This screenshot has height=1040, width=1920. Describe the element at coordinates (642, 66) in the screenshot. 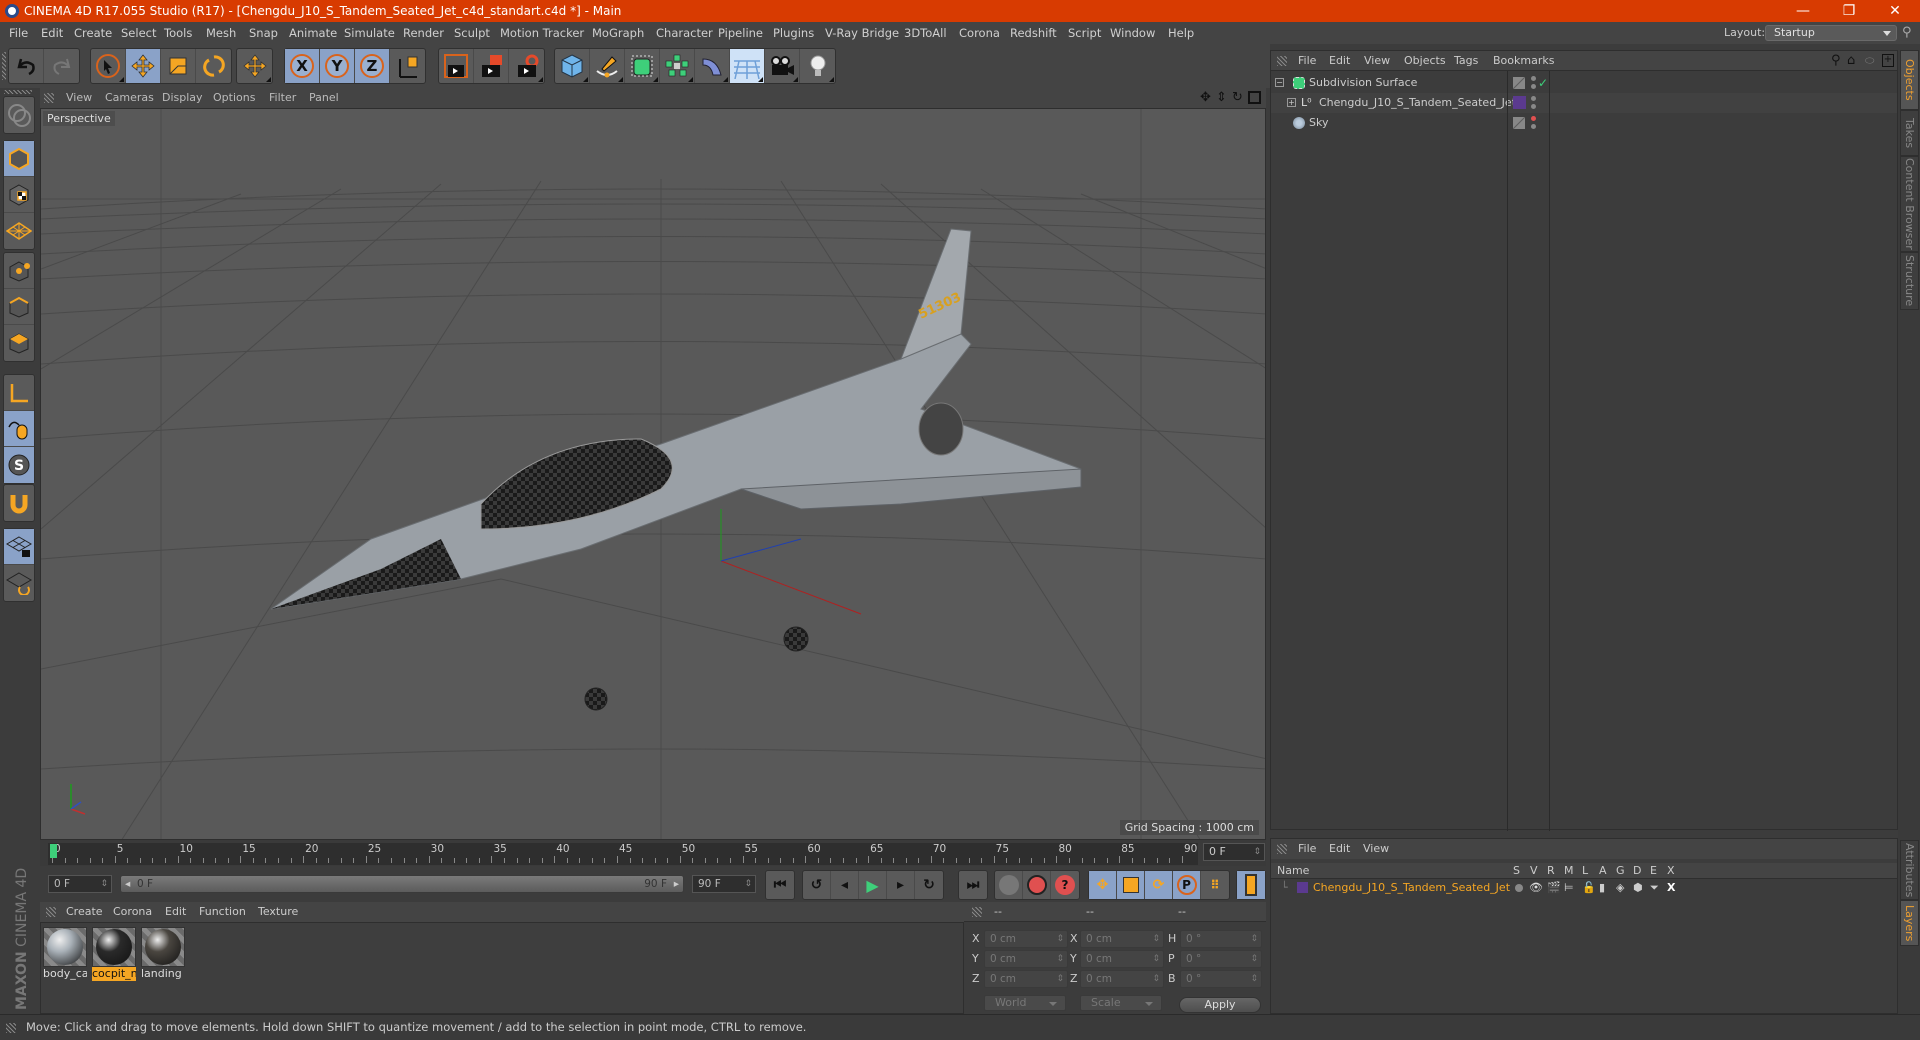

I see `subdivision-surface-icon` at that location.